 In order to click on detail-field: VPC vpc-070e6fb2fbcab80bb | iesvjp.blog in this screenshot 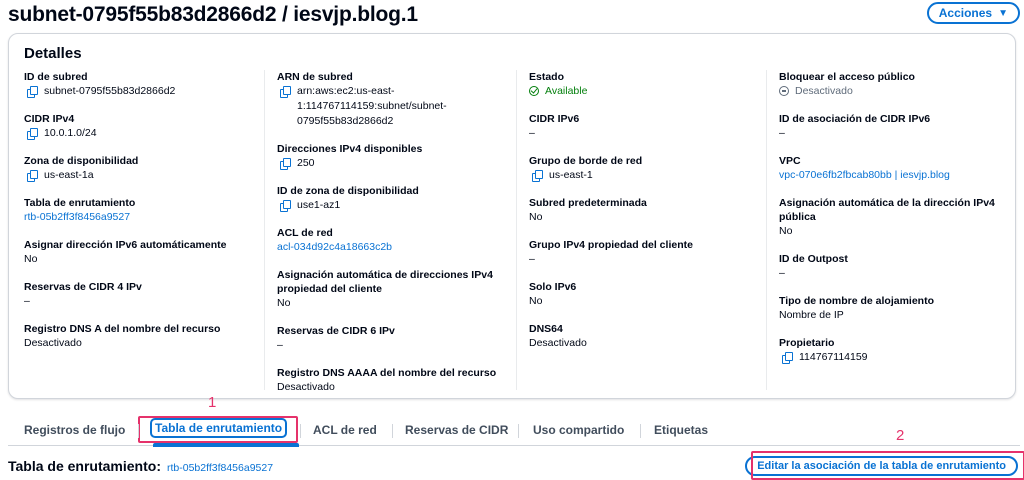, I will do `click(891, 168)`.